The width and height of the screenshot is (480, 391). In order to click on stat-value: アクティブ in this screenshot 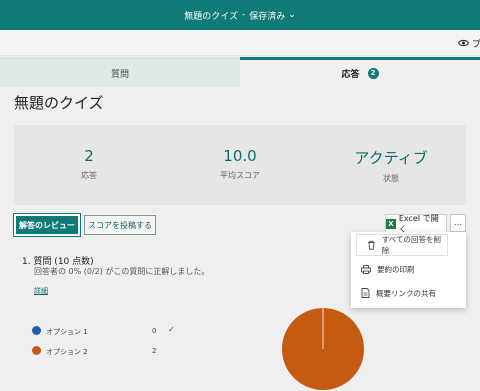, I will do `click(391, 158)`.